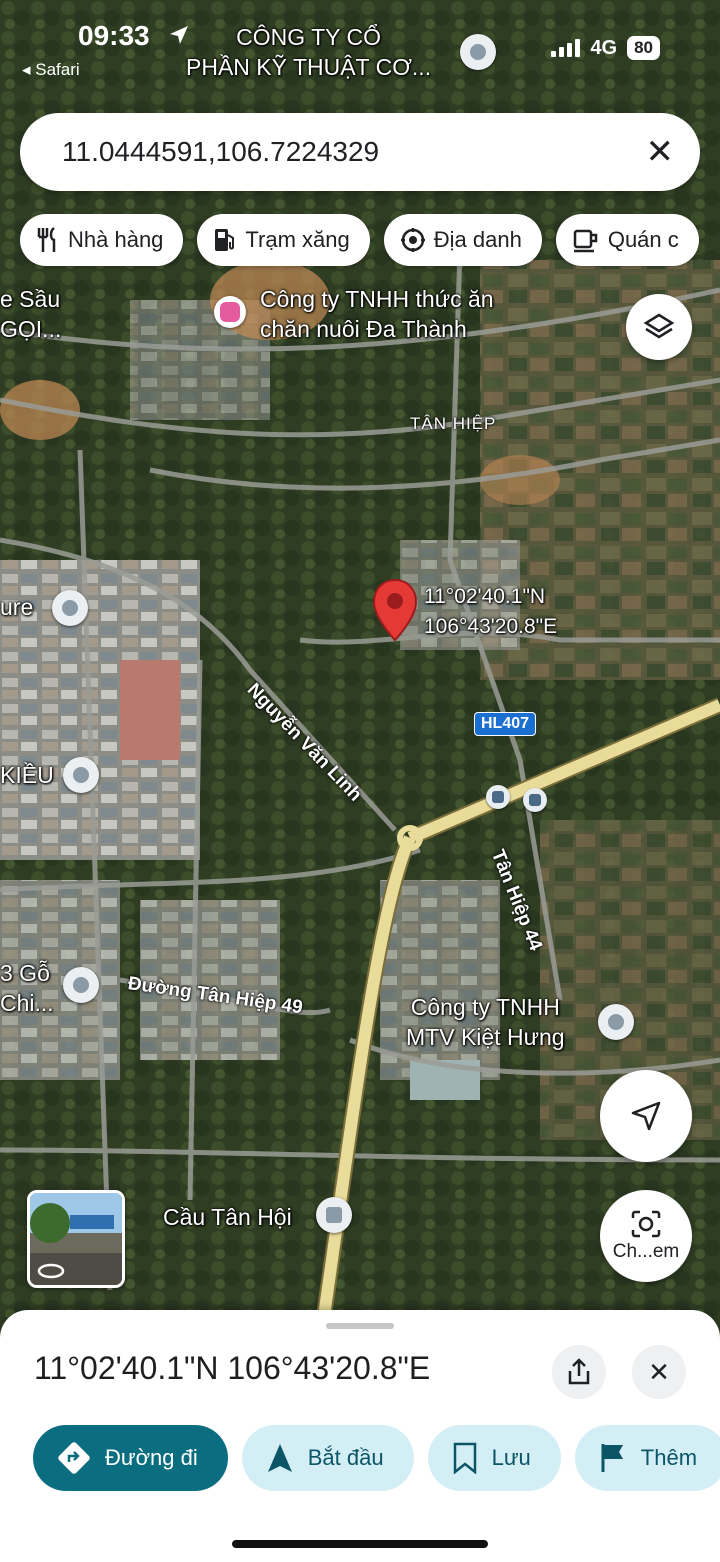  Describe the element at coordinates (491, 611) in the screenshot. I see `map-pin-coordinates: 11°02'40.1"N 106°43'20.8"E` at that location.